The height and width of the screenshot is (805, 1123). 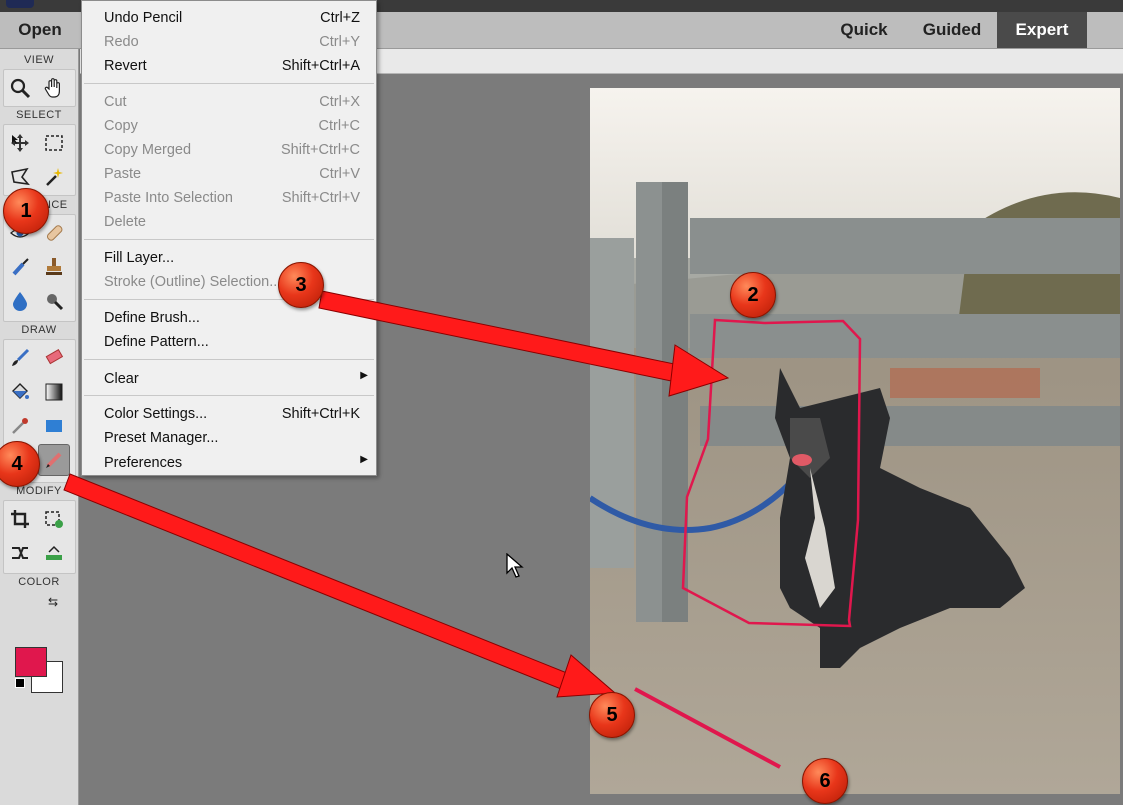 I want to click on annotation-badge-5: 5, so click(x=612, y=715).